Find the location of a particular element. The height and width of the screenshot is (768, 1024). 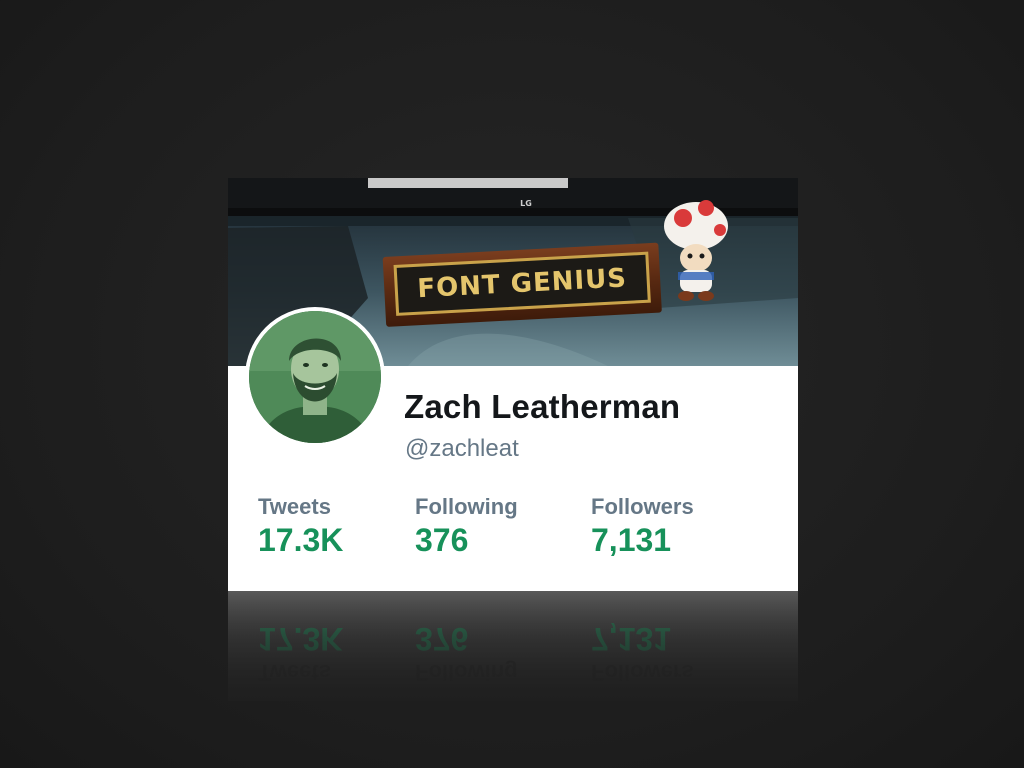

stat-followers-label: Followers is located at coordinates (642, 506).